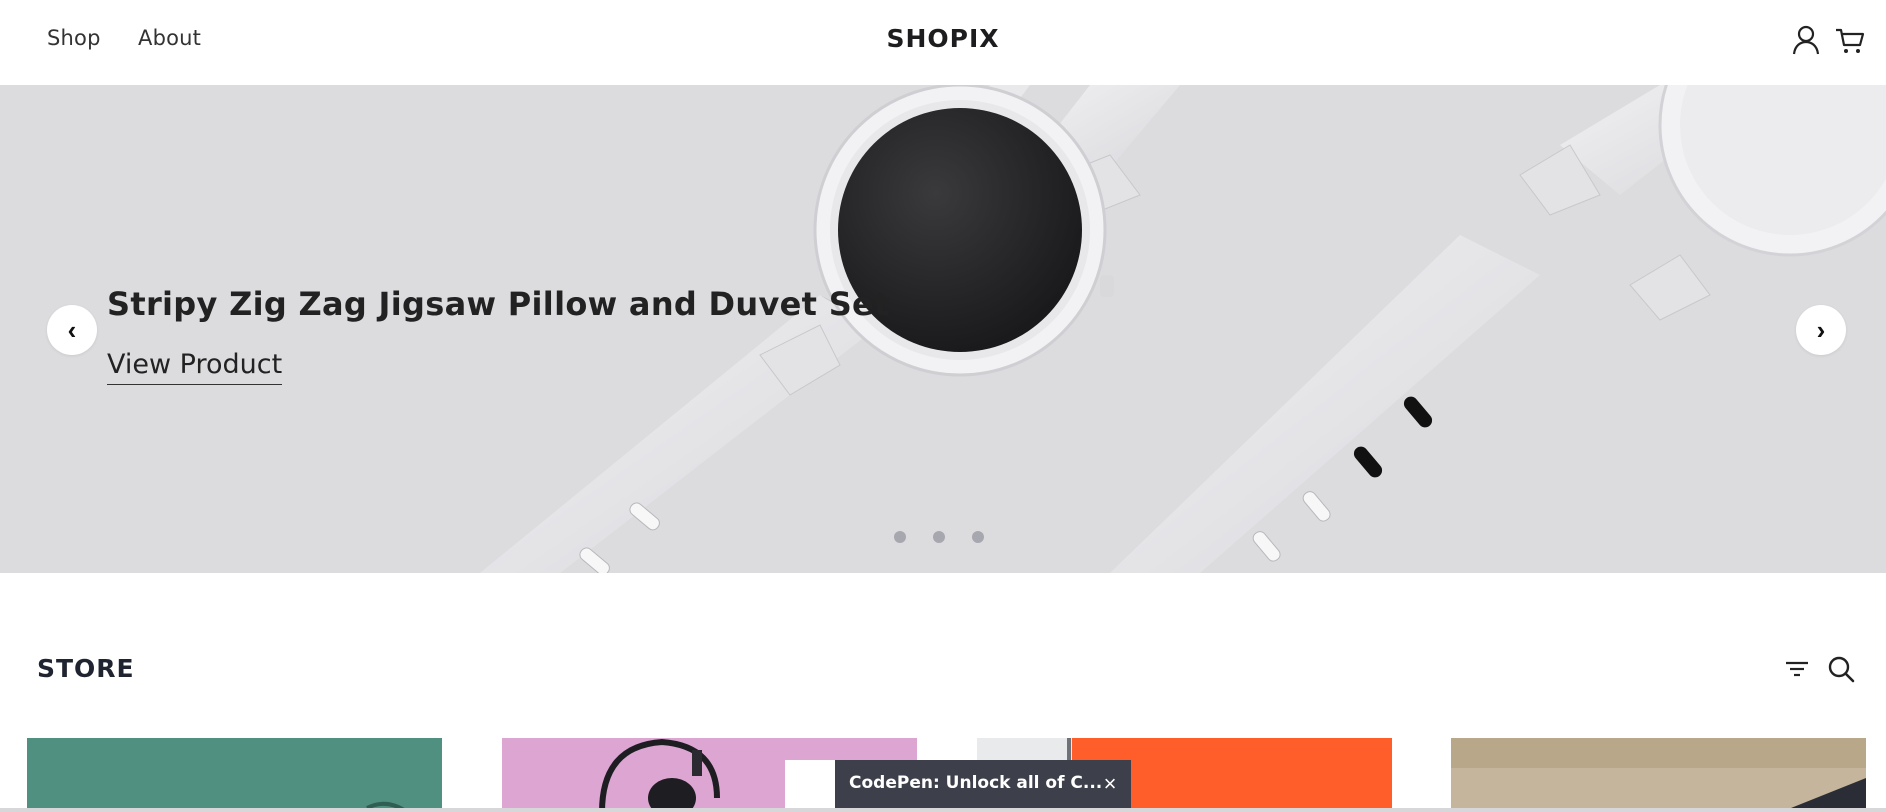 The width and height of the screenshot is (1886, 812). I want to click on chevron-left-icon: ‹, so click(72, 329).